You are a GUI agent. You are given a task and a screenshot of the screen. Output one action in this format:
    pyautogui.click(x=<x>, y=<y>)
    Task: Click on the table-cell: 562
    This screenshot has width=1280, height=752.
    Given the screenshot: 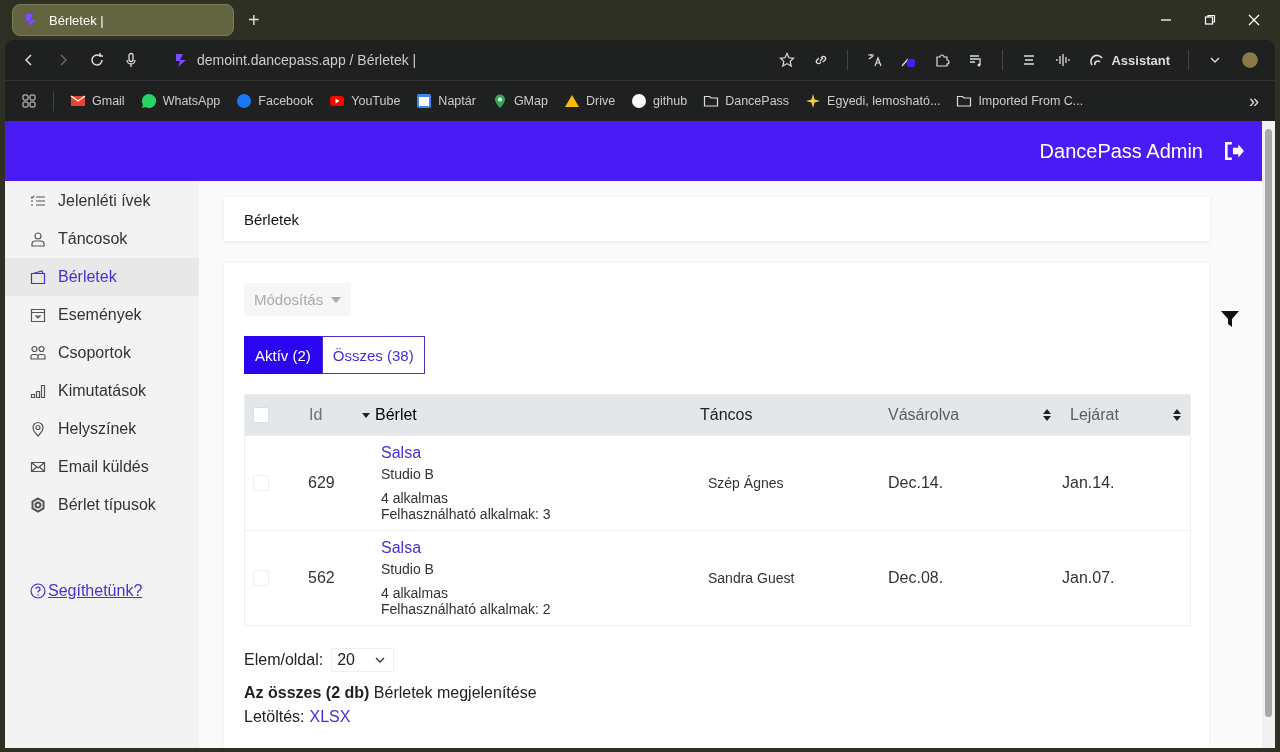 What is the action you would take?
    pyautogui.click(x=321, y=578)
    